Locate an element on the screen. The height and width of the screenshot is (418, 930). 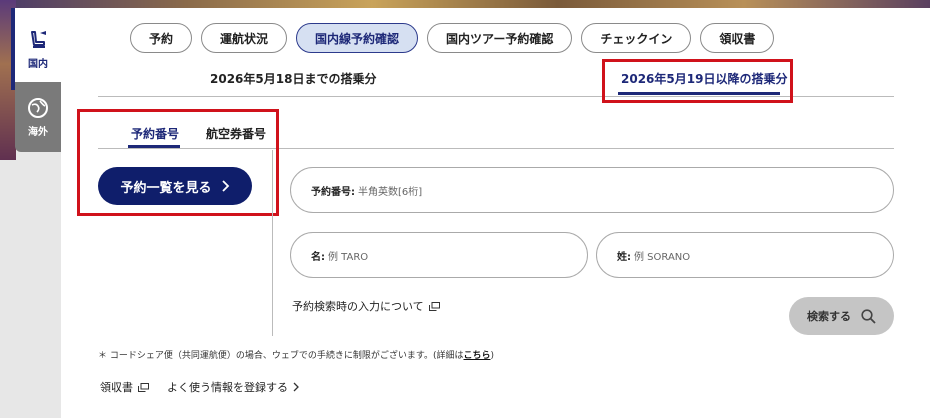
last-name-input: 姓: 例 SORANO is located at coordinates (745, 255).